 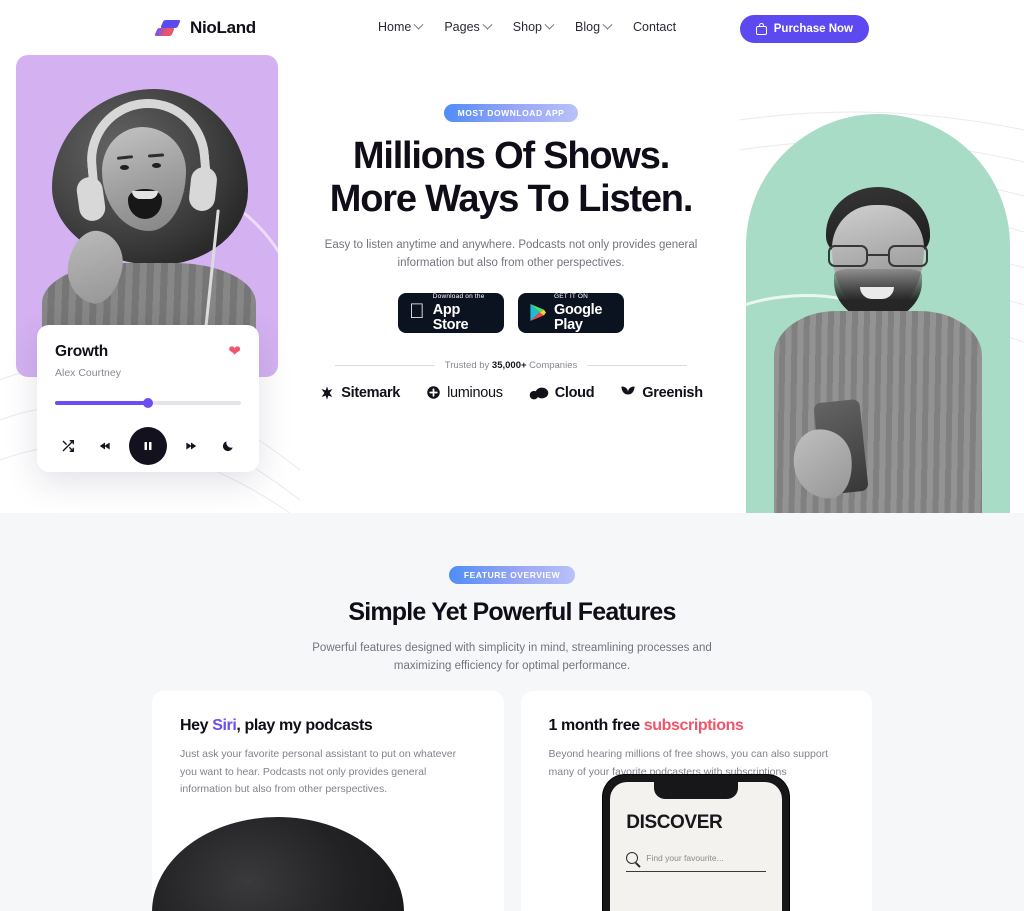 I want to click on pause-button, so click(x=148, y=446).